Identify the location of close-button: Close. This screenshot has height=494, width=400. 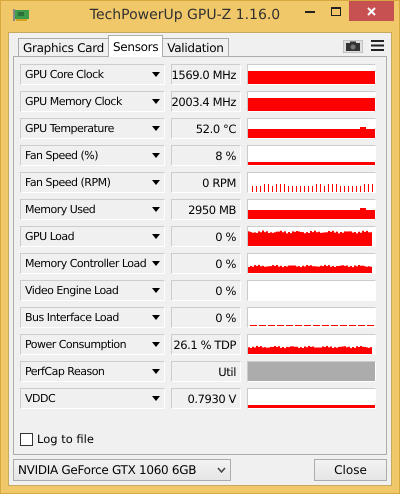
(350, 470).